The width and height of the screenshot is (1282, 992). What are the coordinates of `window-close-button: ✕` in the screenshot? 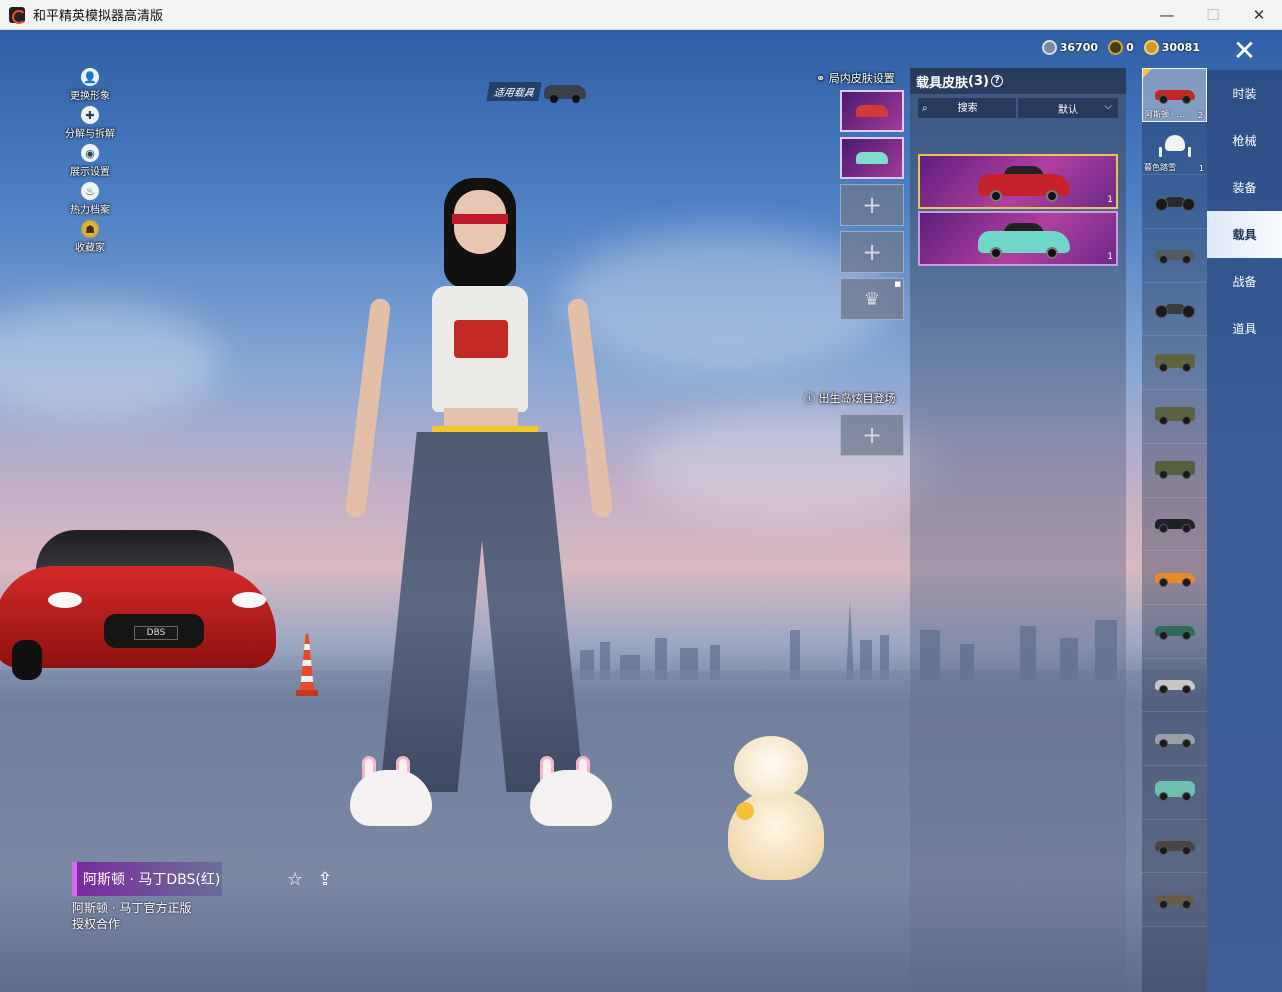 It's located at (1259, 15).